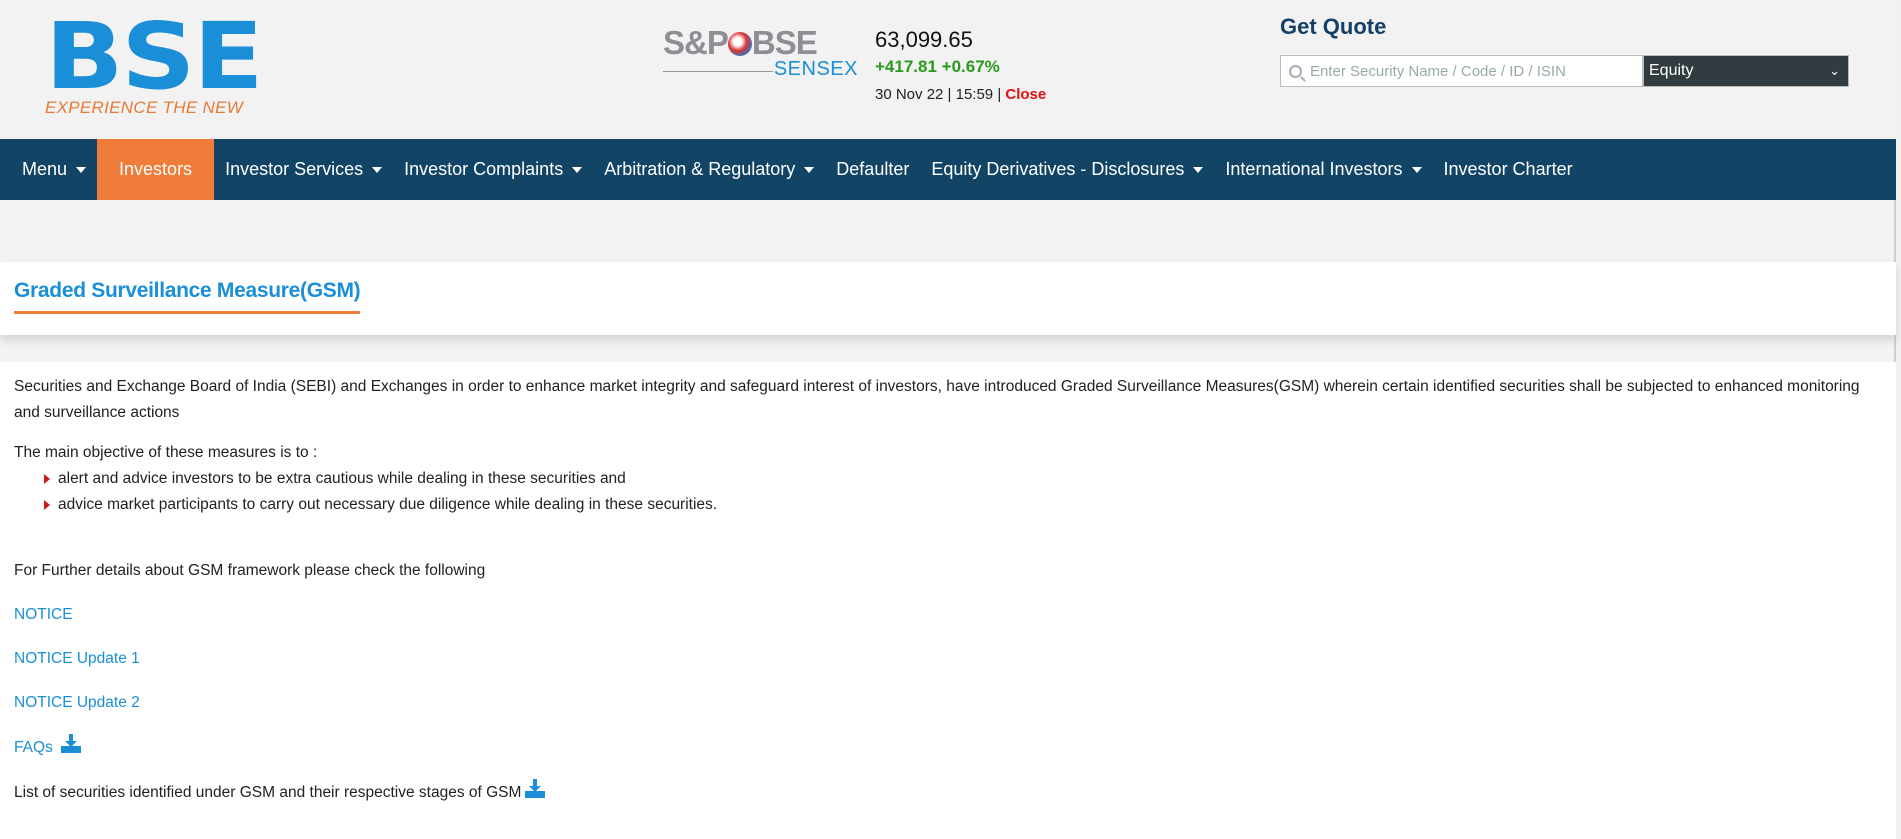 This screenshot has width=1901, height=839. I want to click on nav-defaulter: Defaulter, so click(872, 169).